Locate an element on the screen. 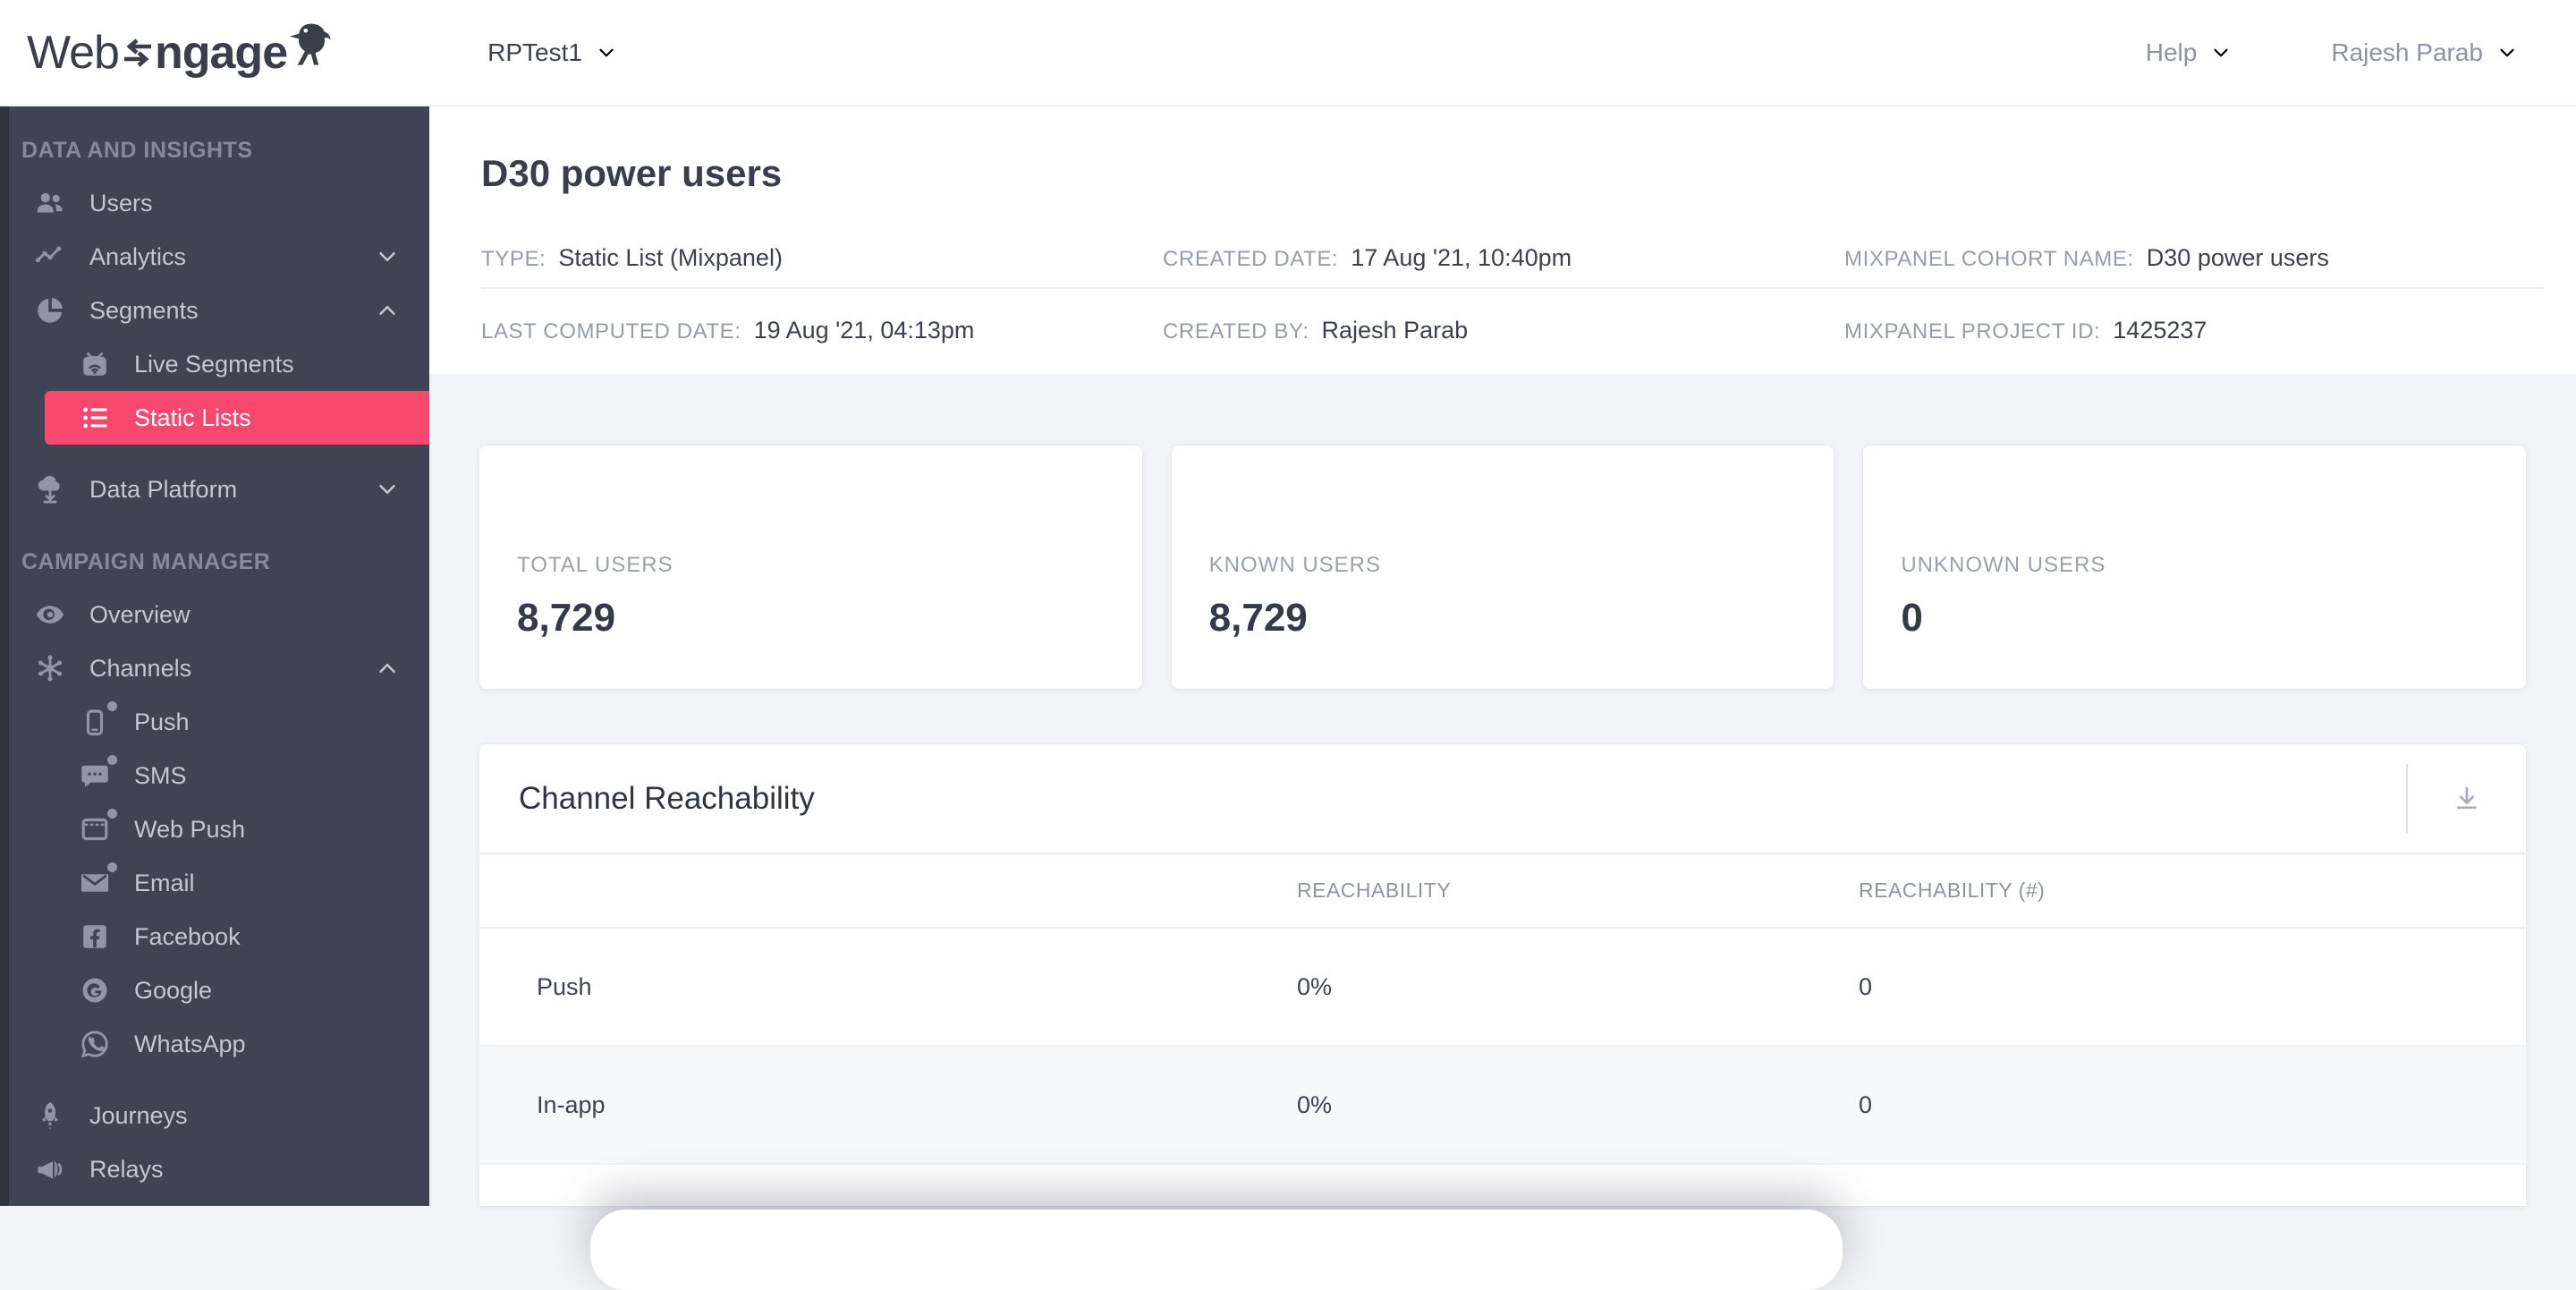  page-title: D30 power users is located at coordinates (632, 173).